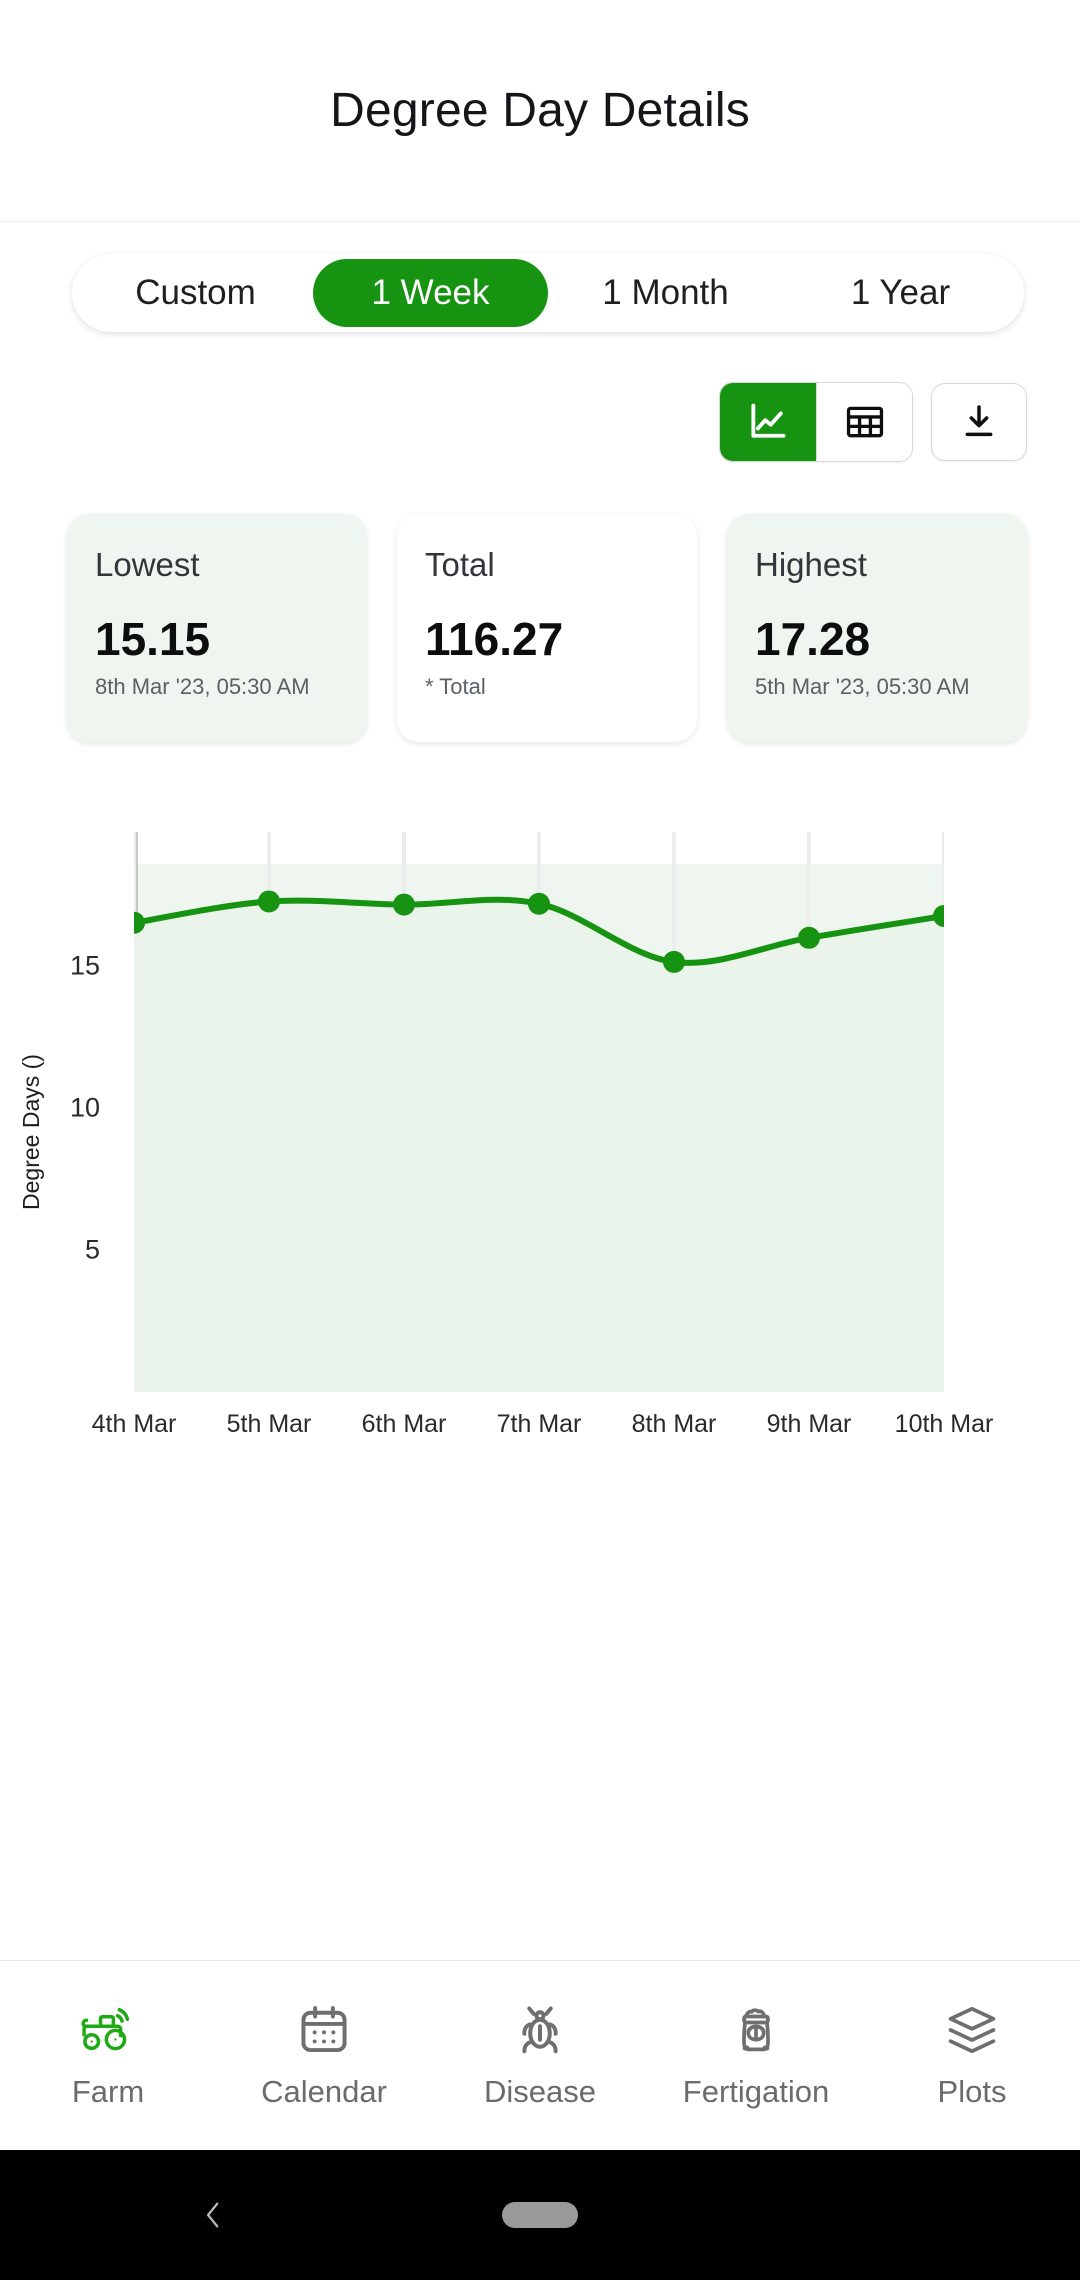 This screenshot has height=2280, width=1080. Describe the element at coordinates (202, 686) in the screenshot. I see `stat-subtext: 8th Mar '23, 05:30 AM` at that location.